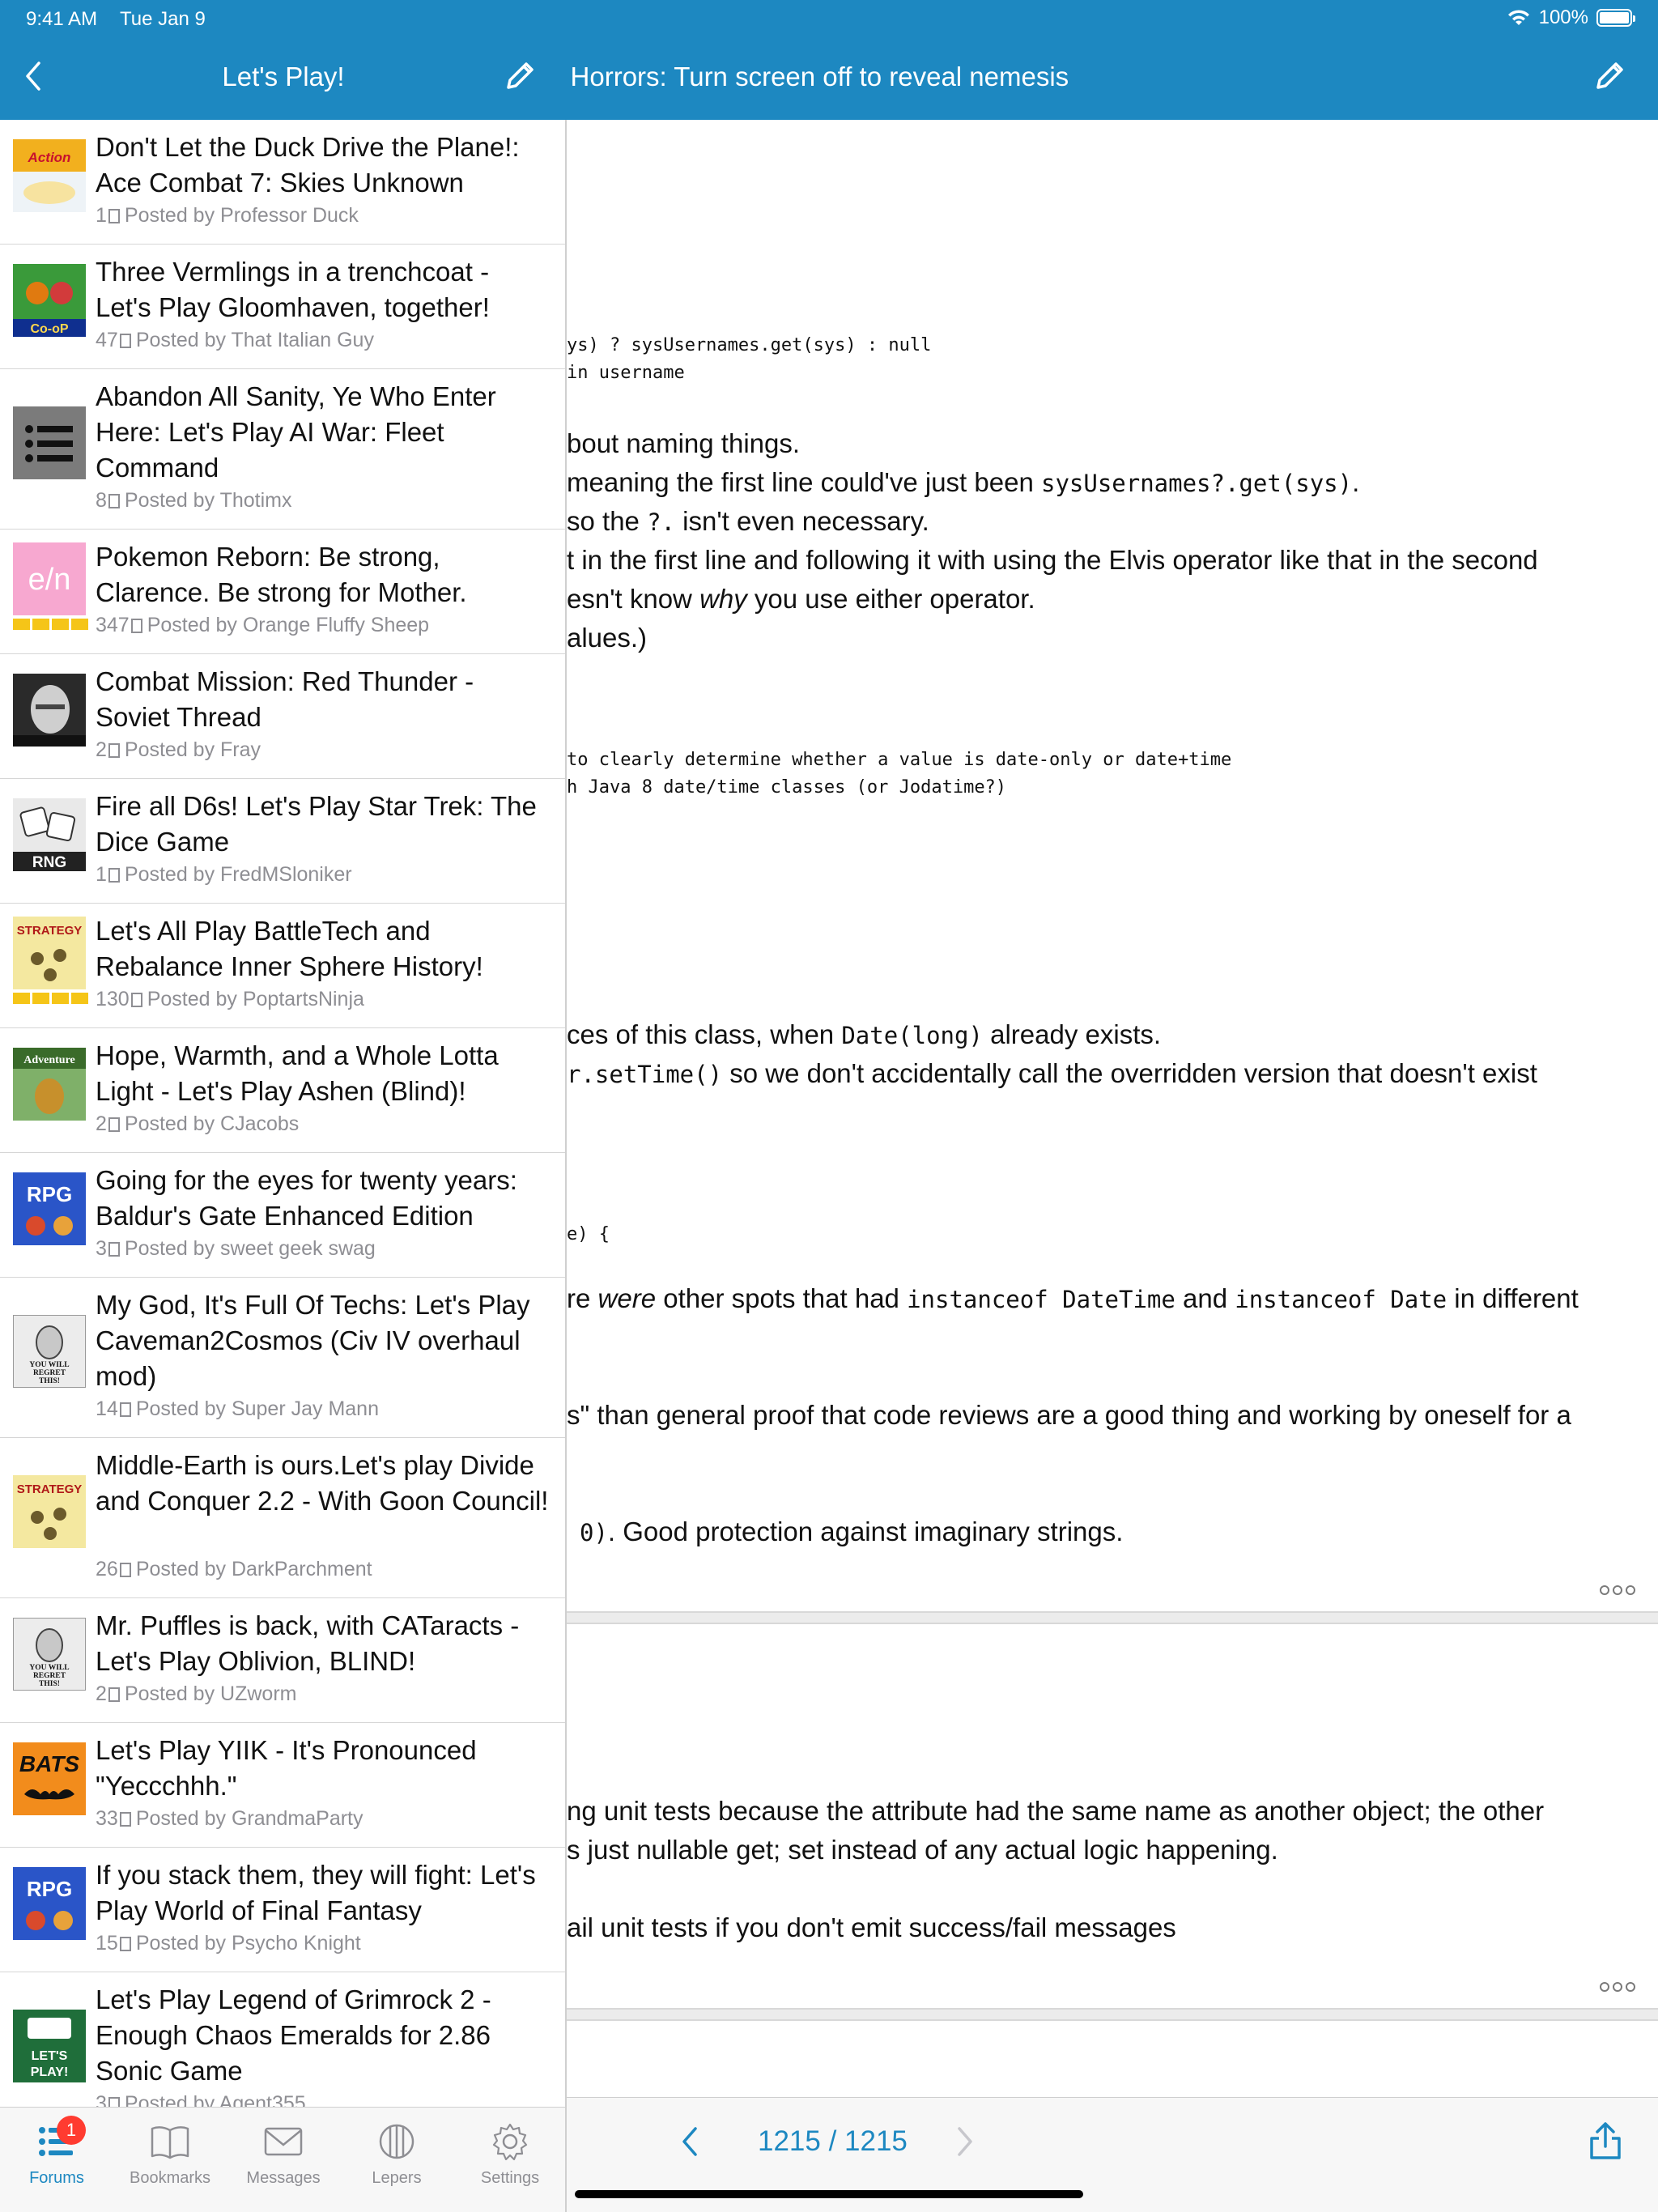 This screenshot has height=2212, width=1658. Describe the element at coordinates (1563, 17) in the screenshot. I see `battery-percent: 100%` at that location.